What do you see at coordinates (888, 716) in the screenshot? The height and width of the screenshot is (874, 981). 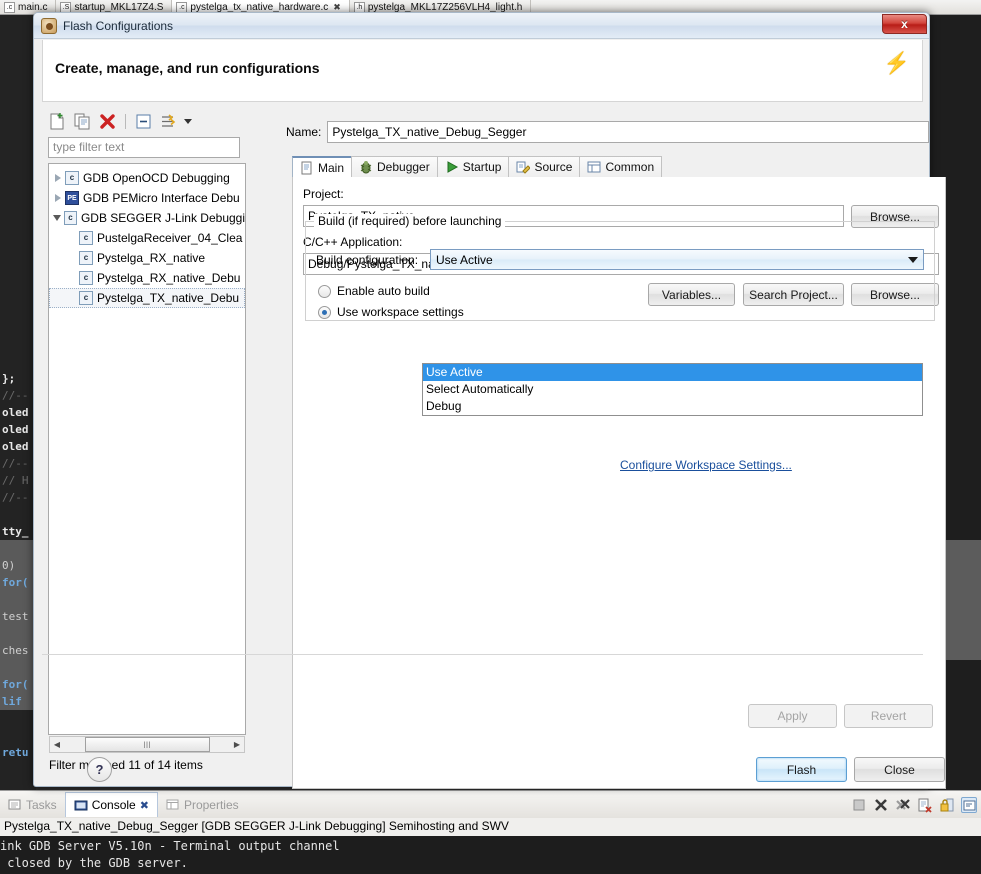 I see `revert-button: Revert` at bounding box center [888, 716].